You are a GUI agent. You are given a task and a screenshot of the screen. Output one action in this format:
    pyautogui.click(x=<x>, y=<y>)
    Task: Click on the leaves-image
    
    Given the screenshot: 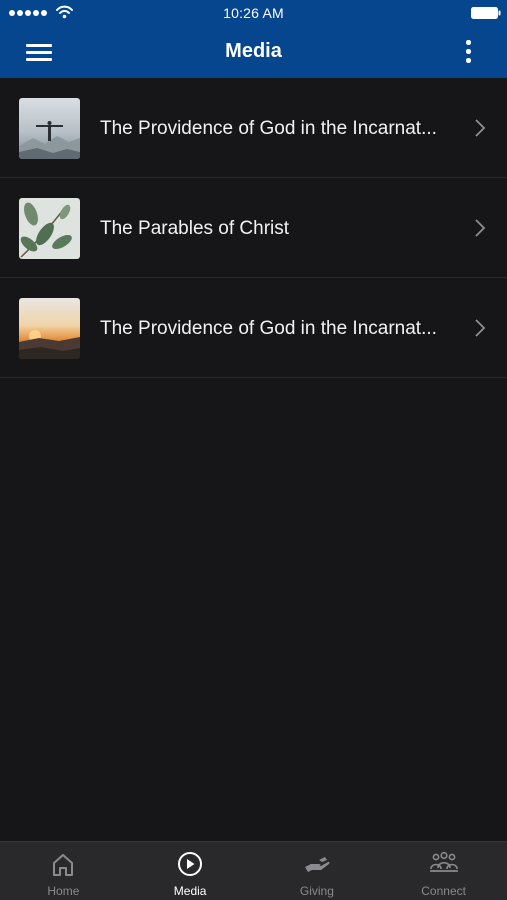 What is the action you would take?
    pyautogui.click(x=49, y=228)
    